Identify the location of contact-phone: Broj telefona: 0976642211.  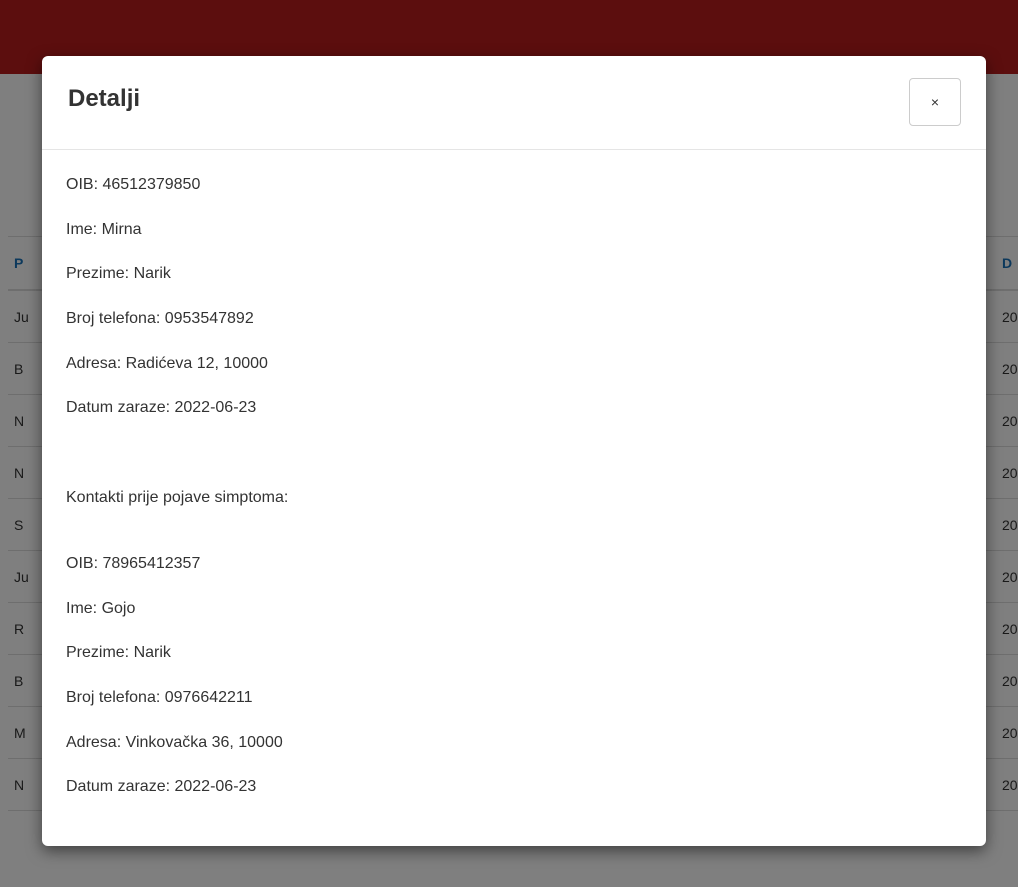
(159, 697).